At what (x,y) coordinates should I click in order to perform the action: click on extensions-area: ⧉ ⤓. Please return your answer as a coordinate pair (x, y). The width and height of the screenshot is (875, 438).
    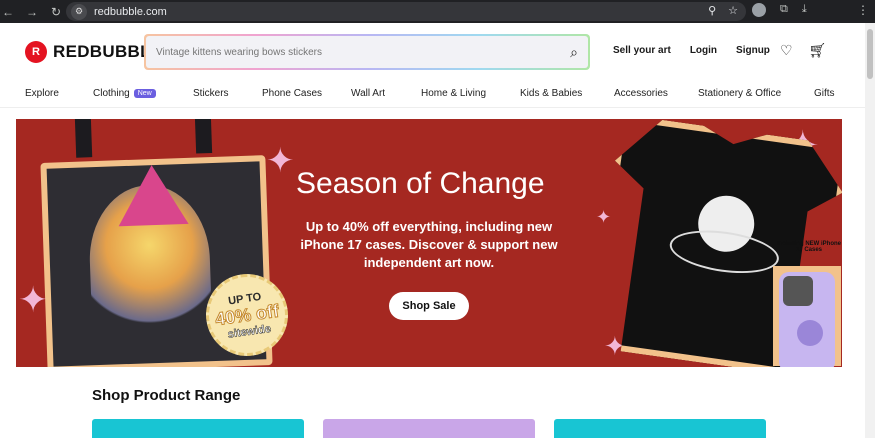
    Looking at the image, I should click on (779, 10).